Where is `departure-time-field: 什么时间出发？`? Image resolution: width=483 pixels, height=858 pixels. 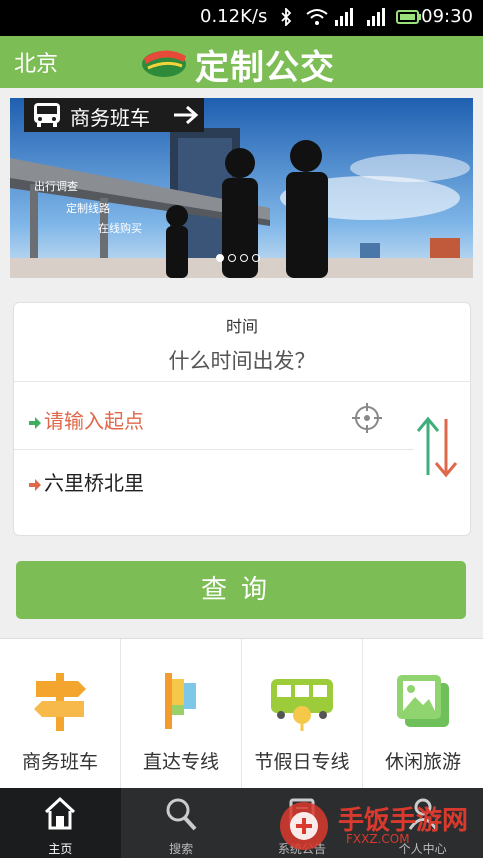 departure-time-field: 什么时间出发？ is located at coordinates (242, 360).